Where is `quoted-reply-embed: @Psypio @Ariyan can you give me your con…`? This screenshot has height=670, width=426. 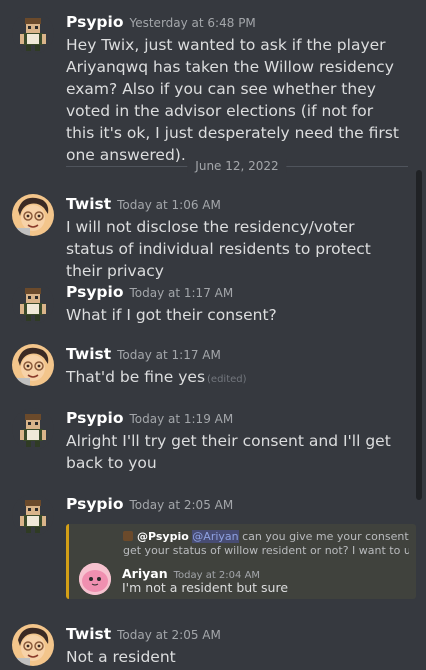
quoted-reply-embed: @Psypio @Ariyan can you give me your con… is located at coordinates (241, 561).